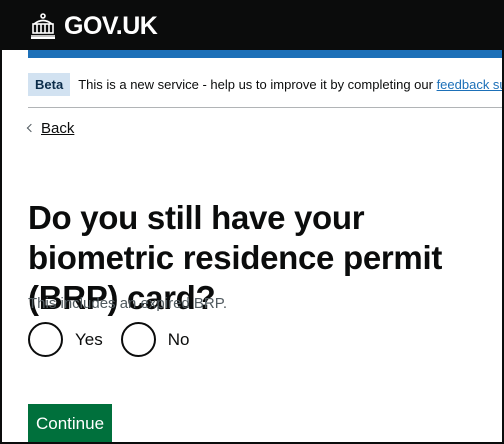 The image size is (504, 444). I want to click on radio-option-no: No, so click(155, 339).